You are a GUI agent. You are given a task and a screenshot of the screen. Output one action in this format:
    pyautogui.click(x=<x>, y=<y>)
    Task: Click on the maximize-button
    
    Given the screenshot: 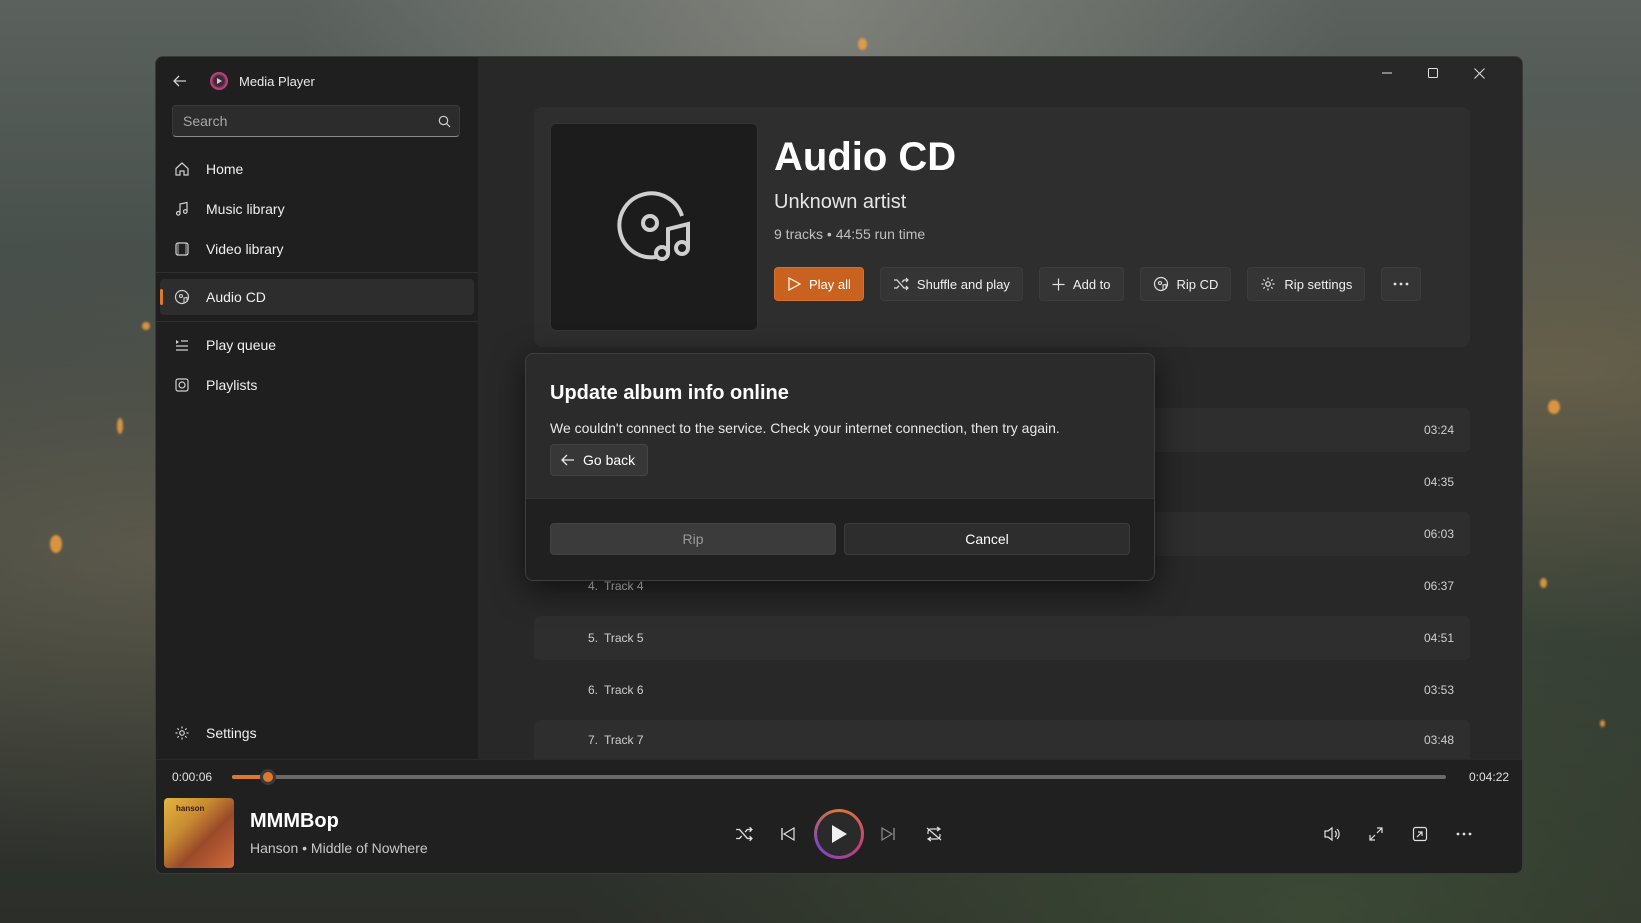 What is the action you would take?
    pyautogui.click(x=1433, y=73)
    